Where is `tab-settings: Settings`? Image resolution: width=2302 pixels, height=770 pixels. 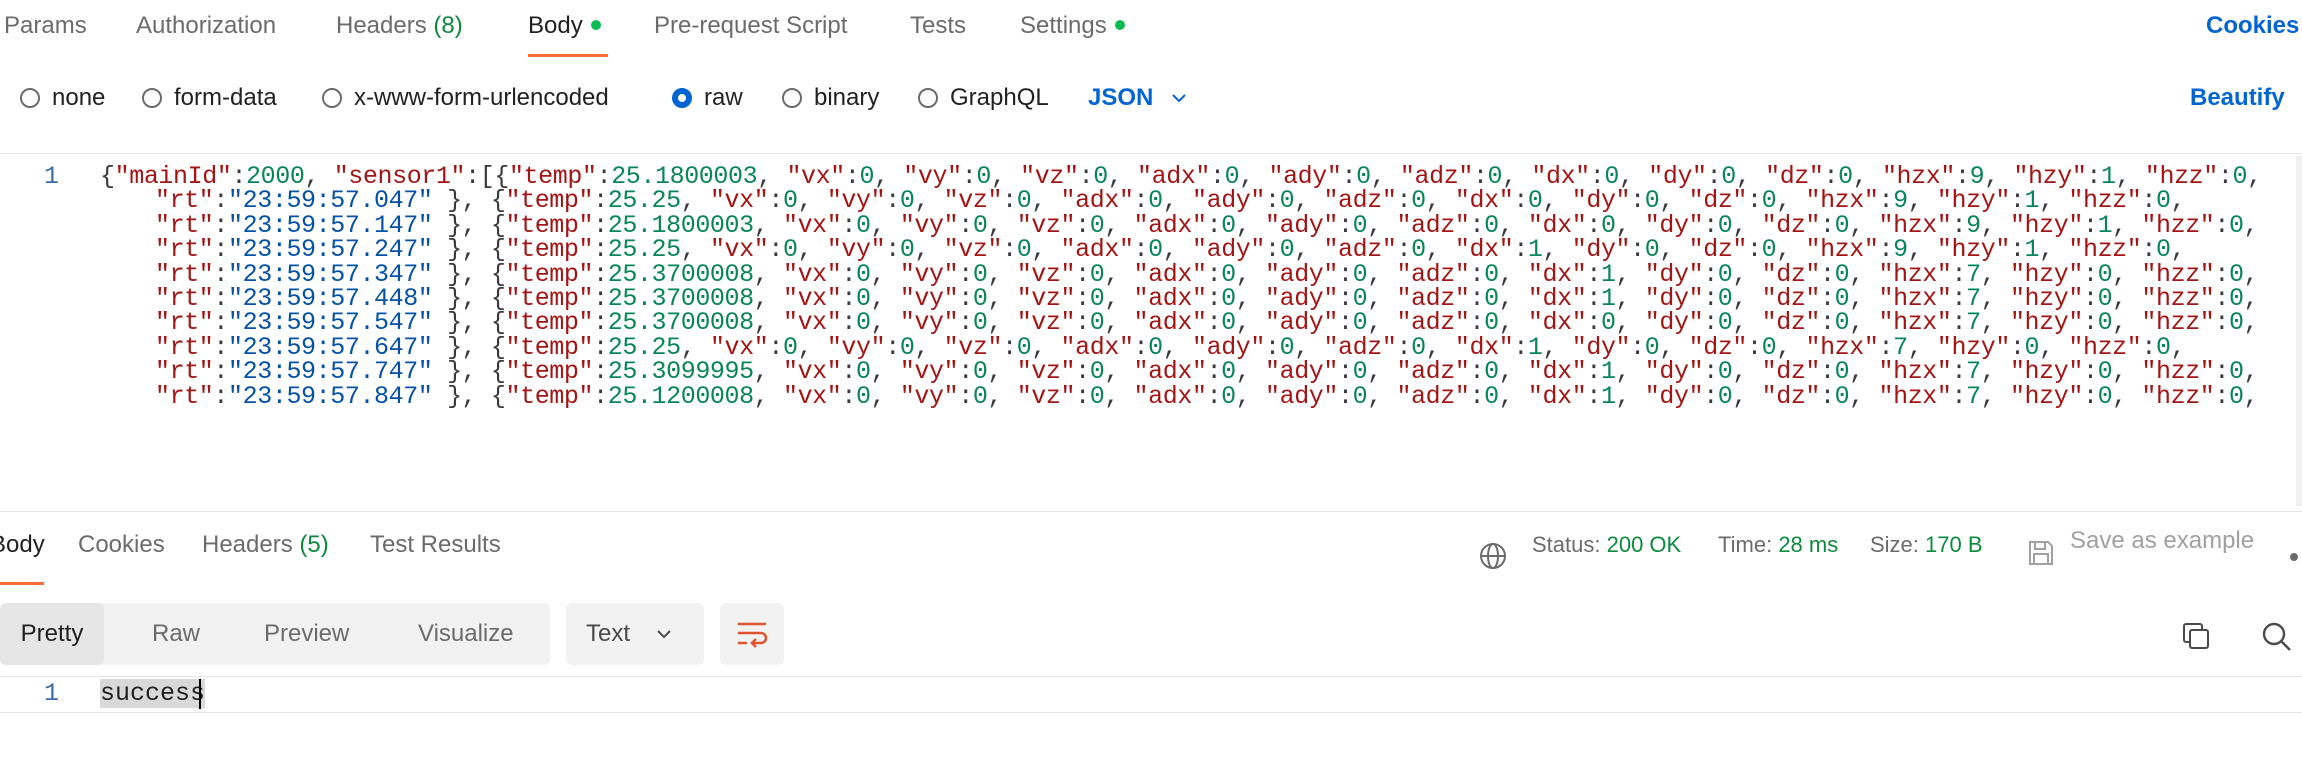
tab-settings: Settings is located at coordinates (1072, 29).